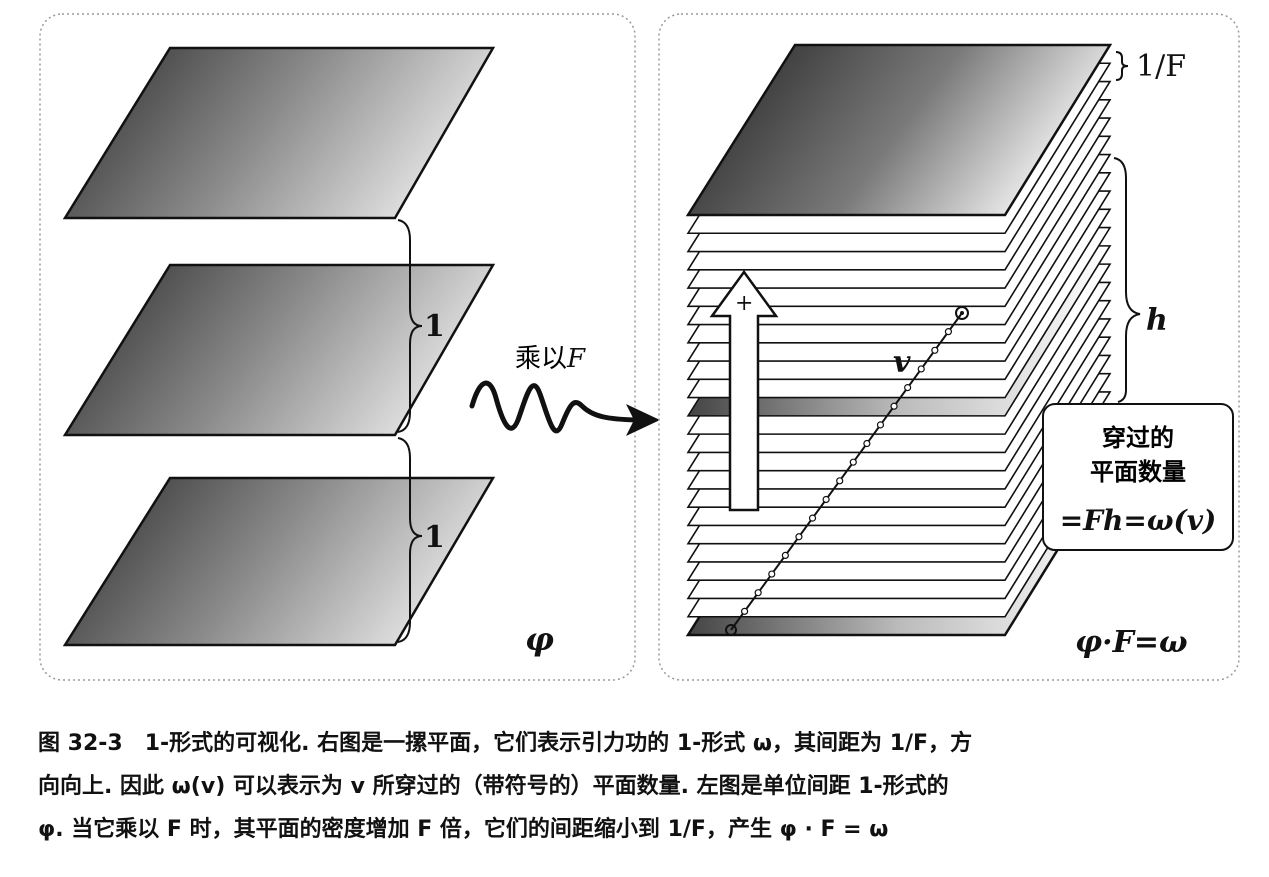  I want to click on count-box-formula: =Fh=ω(v), so click(1138, 520).